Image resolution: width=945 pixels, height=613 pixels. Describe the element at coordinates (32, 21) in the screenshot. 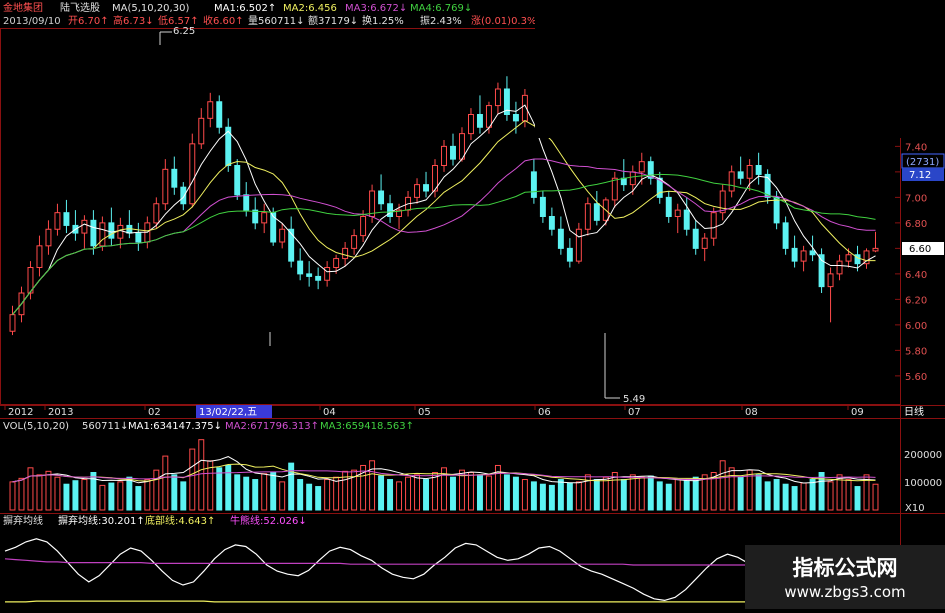

I see `quote-date: 2013/09/10` at that location.